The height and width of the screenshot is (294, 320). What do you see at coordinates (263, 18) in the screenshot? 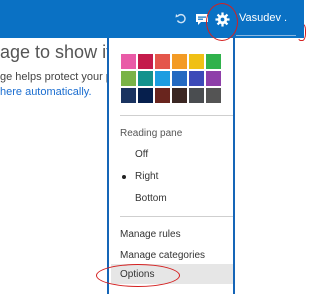
I see `user-name: Vasudev .` at bounding box center [263, 18].